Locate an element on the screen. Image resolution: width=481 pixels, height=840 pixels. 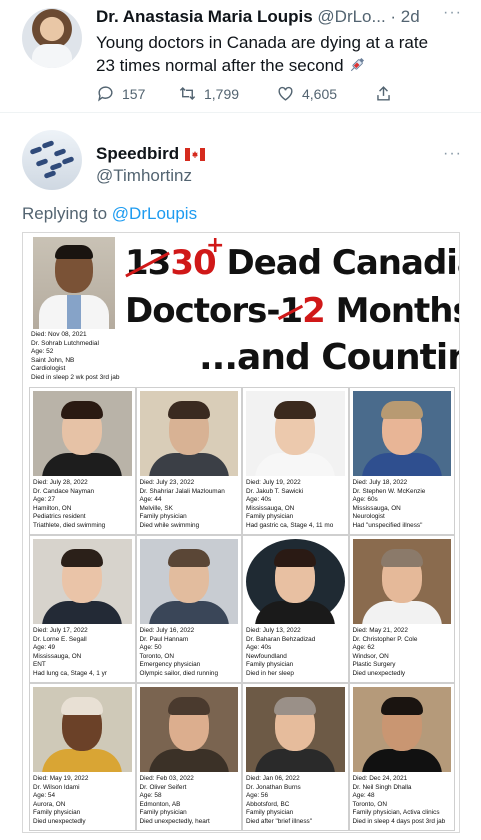
headline-line2-rest: Months is located at coordinates (397, 311).